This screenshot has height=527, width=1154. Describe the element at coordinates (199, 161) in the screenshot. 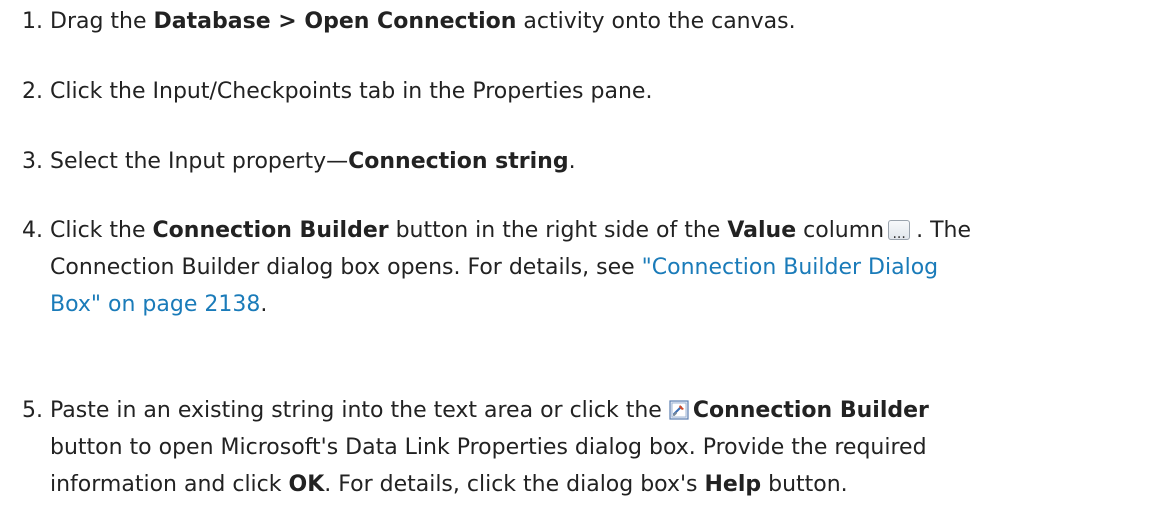

I see `text: Select the Input property—` at that location.